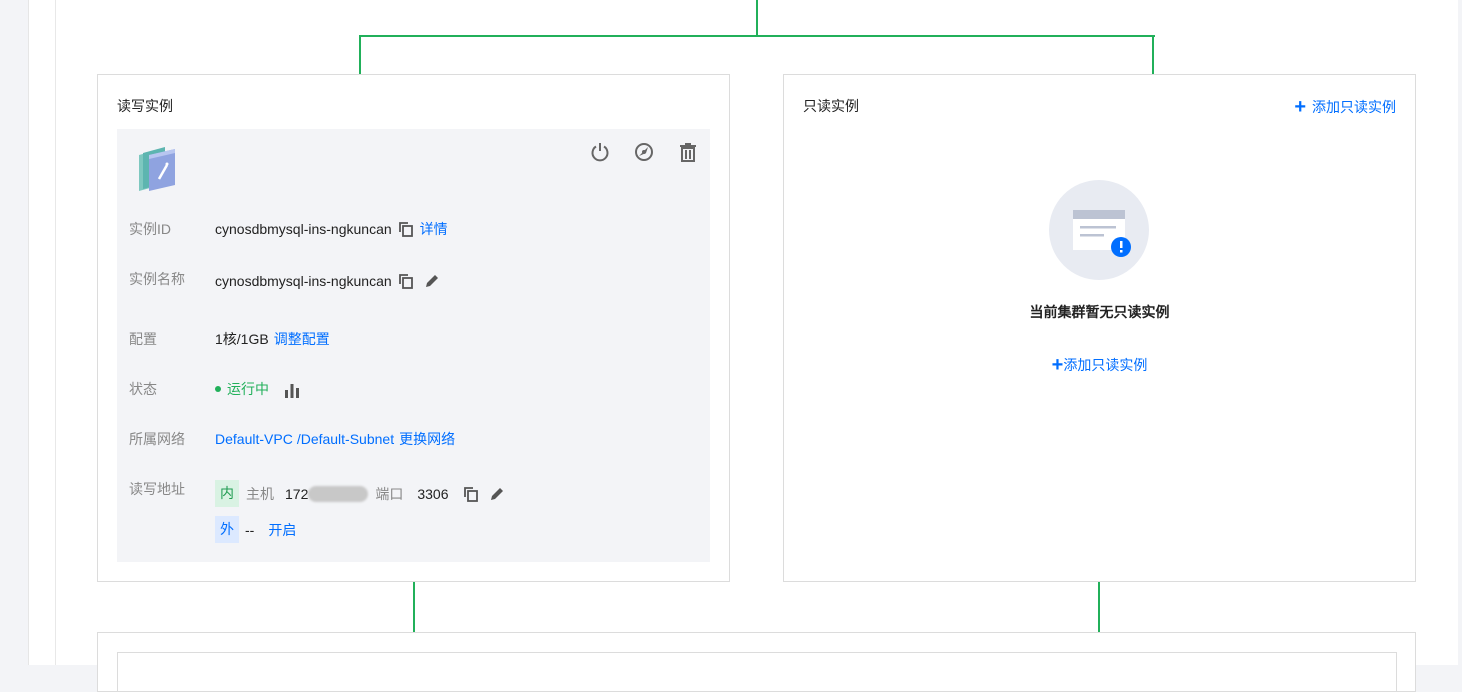 The height and width of the screenshot is (692, 1462). What do you see at coordinates (272, 339) in the screenshot?
I see `config-row: 1核/1GB 调整配置` at bounding box center [272, 339].